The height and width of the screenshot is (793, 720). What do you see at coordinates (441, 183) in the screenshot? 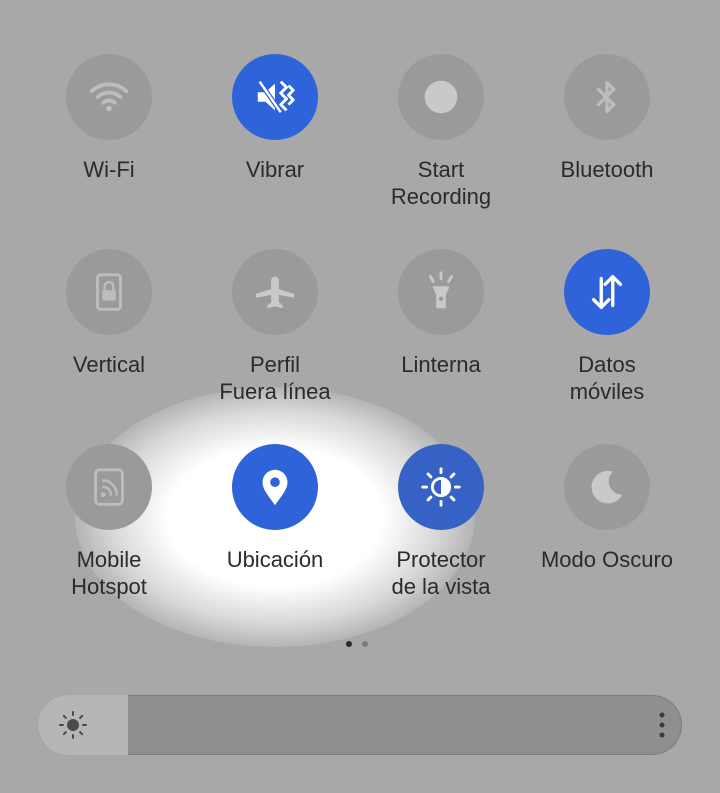
I see `tile-label: Start Recording` at bounding box center [441, 183].